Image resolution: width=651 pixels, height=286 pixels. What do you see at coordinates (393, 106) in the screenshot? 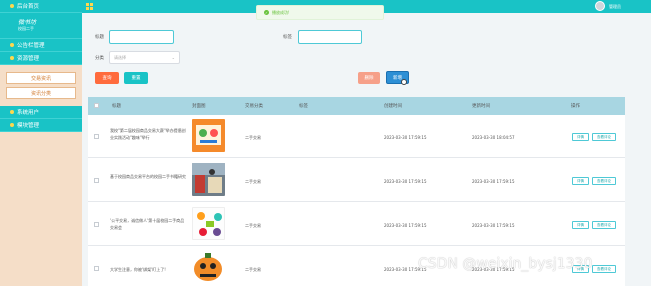
I see `header-created: 创建时间` at bounding box center [393, 106].